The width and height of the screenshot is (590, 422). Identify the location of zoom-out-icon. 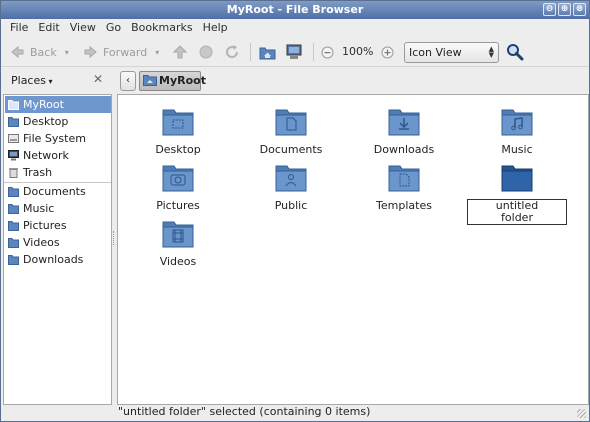
(327, 52).